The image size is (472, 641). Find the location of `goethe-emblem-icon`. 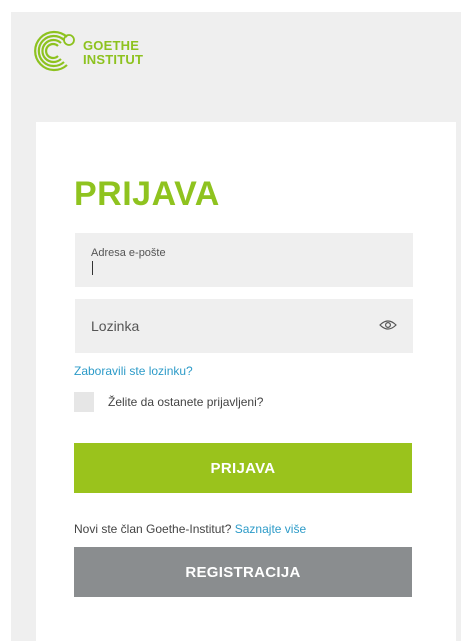

goethe-emblem-icon is located at coordinates (54, 51).